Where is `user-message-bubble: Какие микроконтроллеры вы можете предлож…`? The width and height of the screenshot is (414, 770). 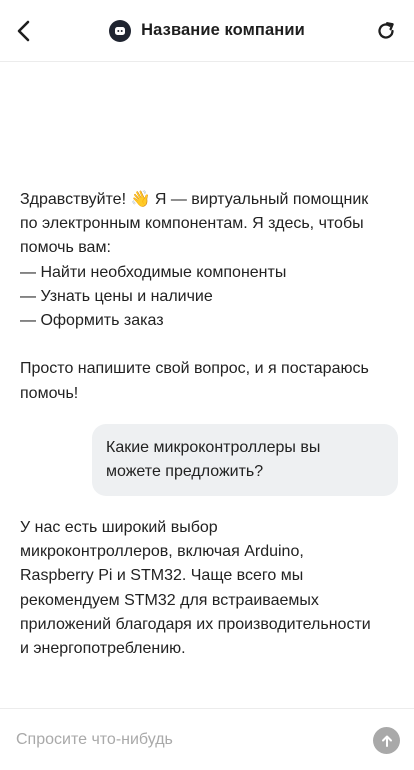 user-message-bubble: Какие микроконтроллеры вы можете предлож… is located at coordinates (245, 460).